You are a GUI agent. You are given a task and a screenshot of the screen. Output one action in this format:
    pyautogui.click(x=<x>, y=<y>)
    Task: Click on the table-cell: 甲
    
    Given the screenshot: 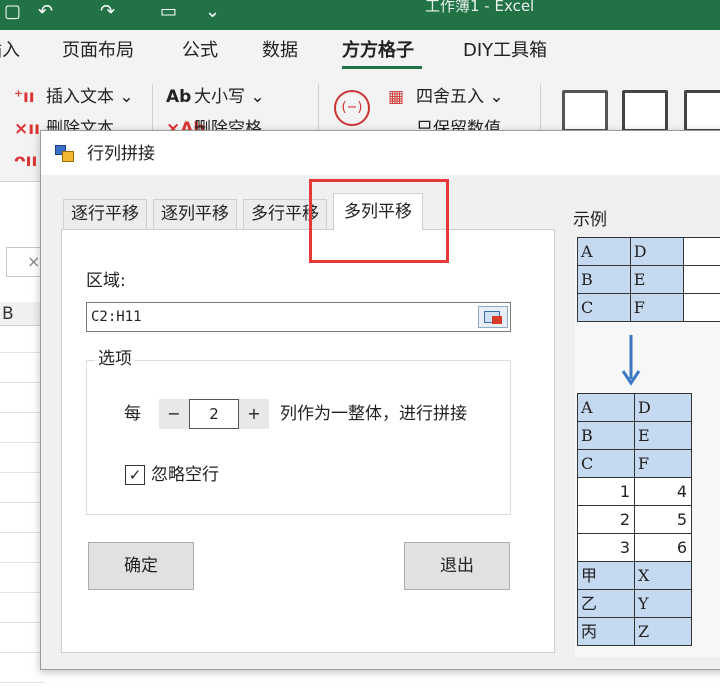 What is the action you would take?
    pyautogui.click(x=606, y=575)
    